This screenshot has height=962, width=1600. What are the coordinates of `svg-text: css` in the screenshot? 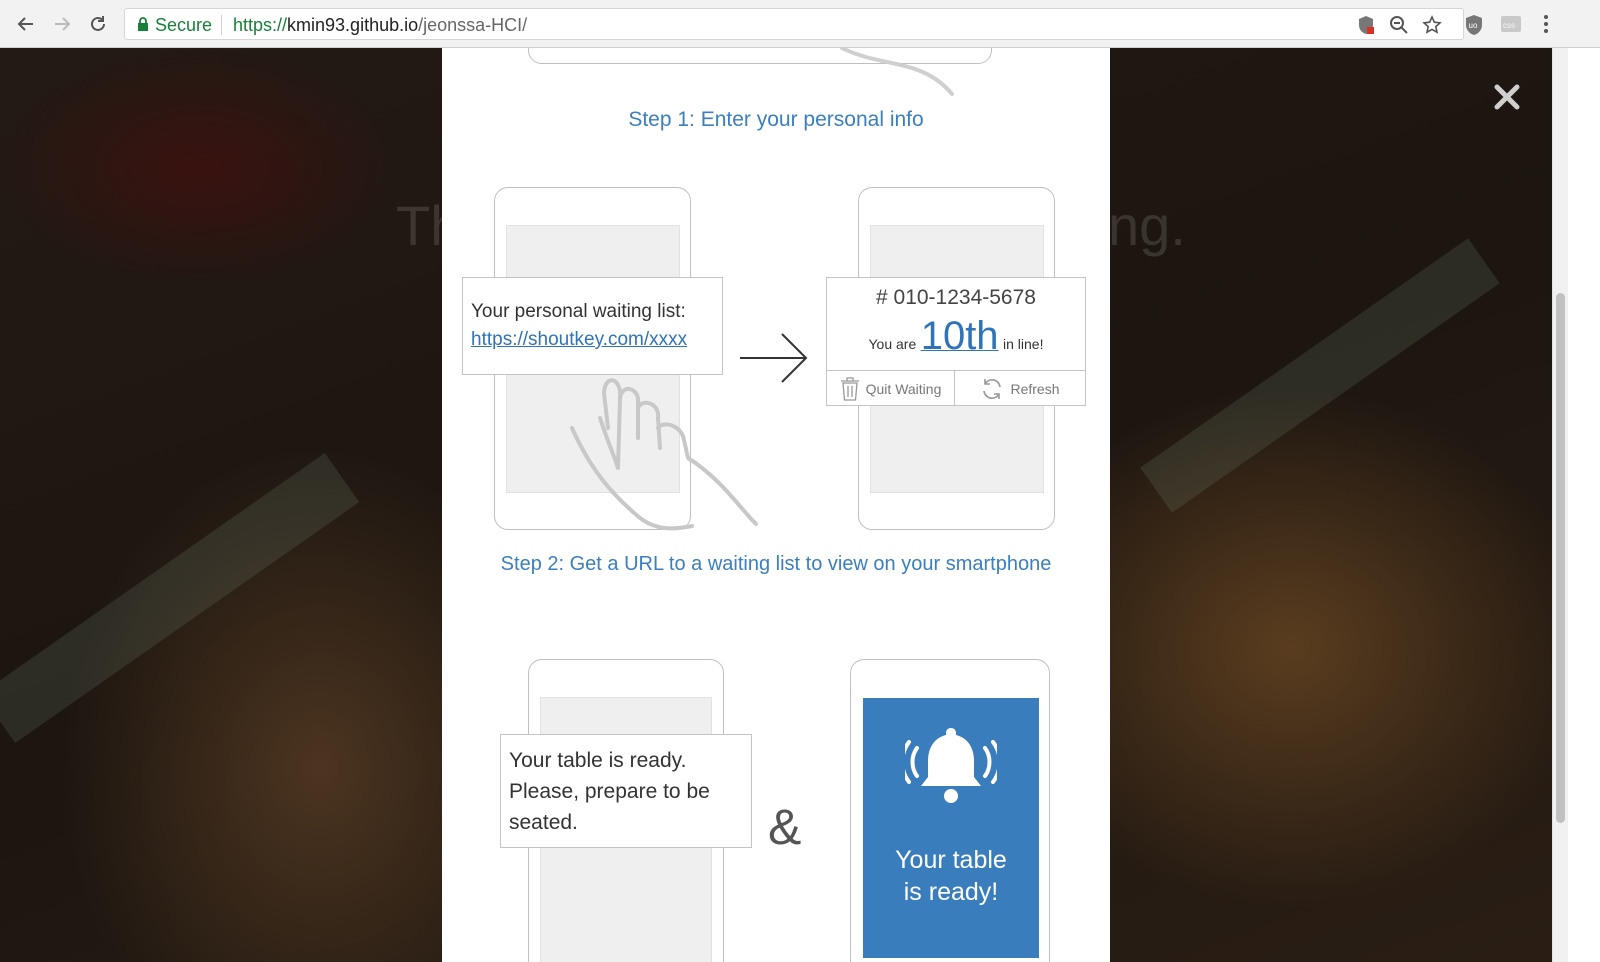 It's located at (1509, 25).